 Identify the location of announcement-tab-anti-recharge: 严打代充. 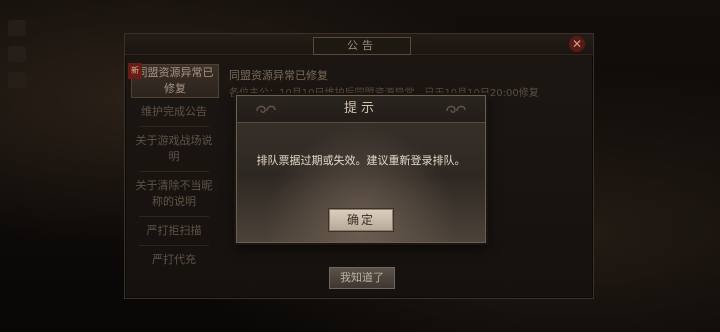
(174, 260).